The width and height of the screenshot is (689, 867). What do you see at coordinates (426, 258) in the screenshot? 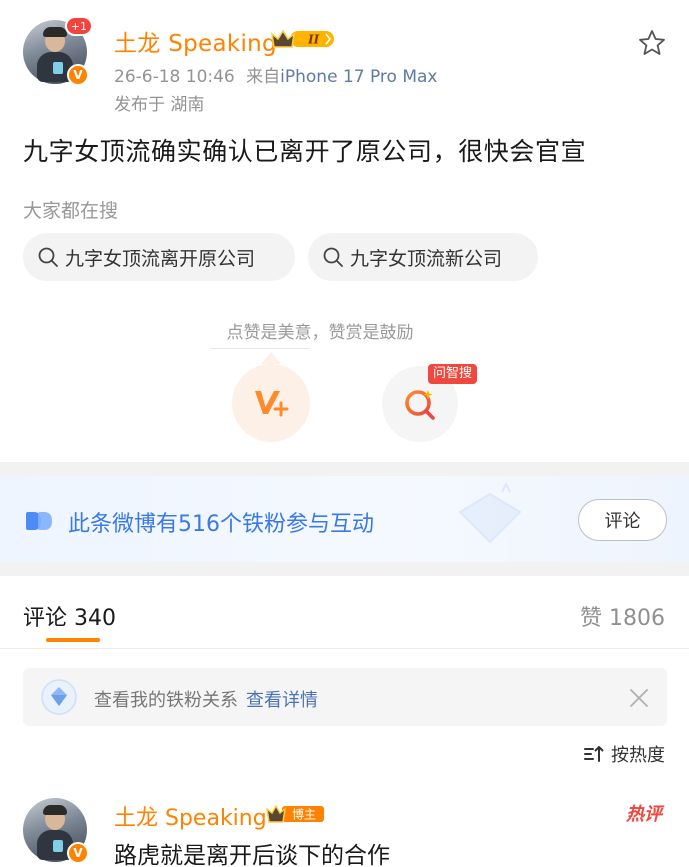
I see `hot-search-chip-label: 九字女顶流新公司` at bounding box center [426, 258].